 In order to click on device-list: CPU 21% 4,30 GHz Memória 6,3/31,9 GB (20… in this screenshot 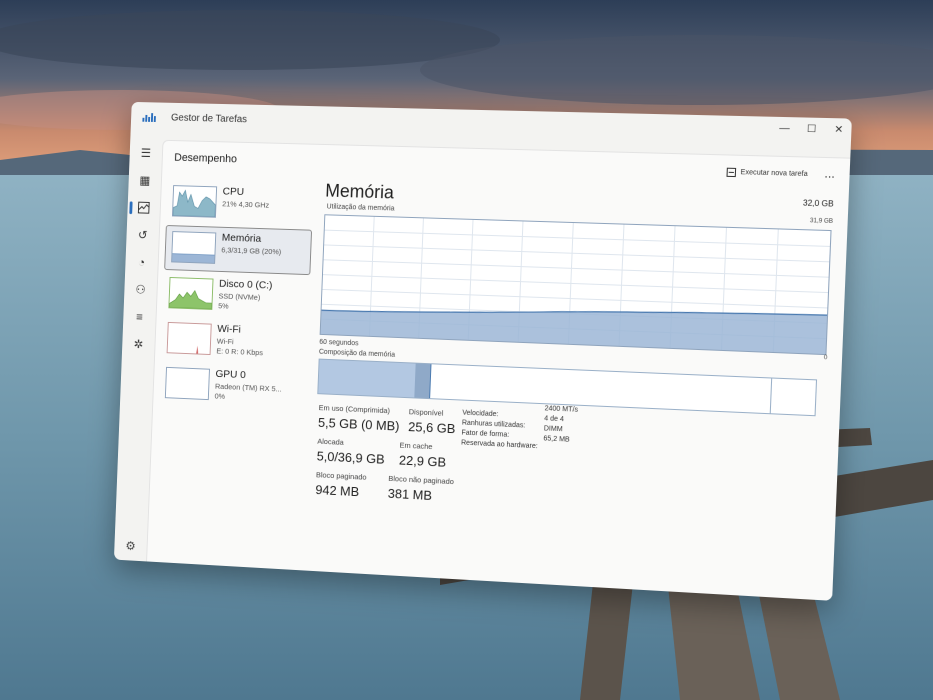, I will do `click(236, 296)`.